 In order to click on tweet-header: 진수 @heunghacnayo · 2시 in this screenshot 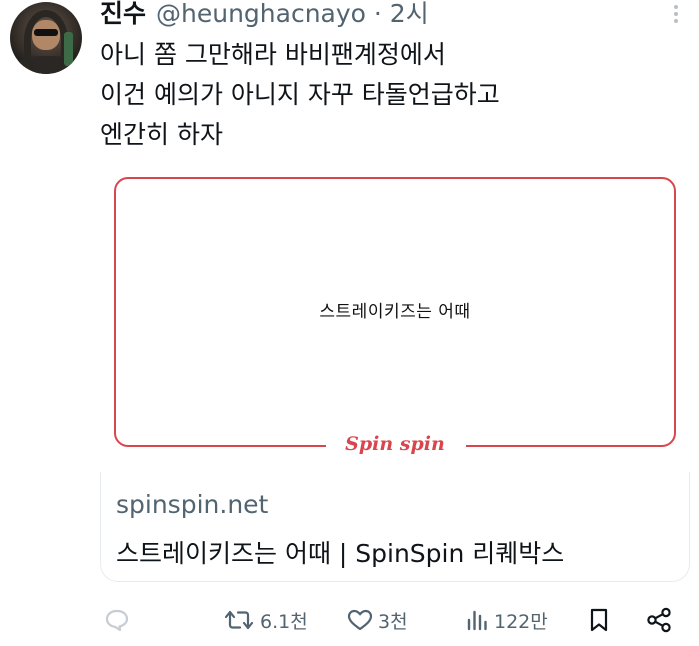, I will do `click(264, 15)`.